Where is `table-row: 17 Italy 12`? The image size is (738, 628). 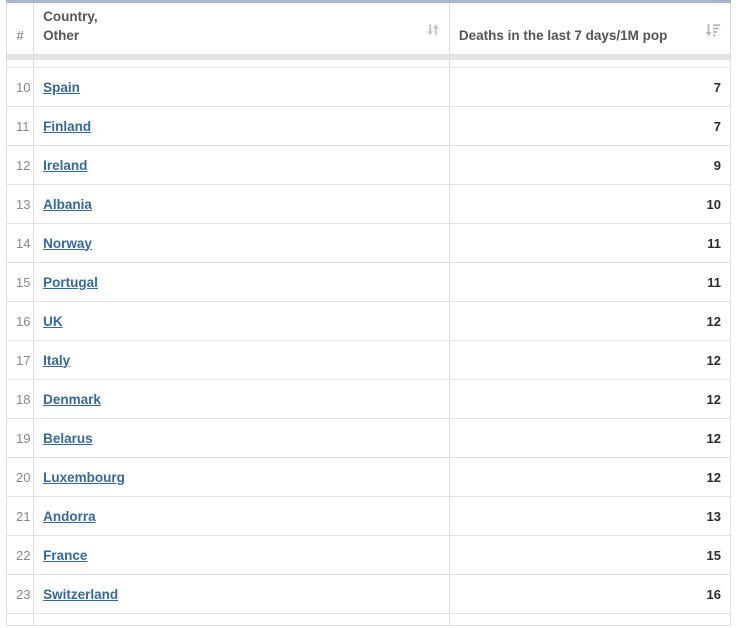 table-row: 17 Italy 12 is located at coordinates (368, 360).